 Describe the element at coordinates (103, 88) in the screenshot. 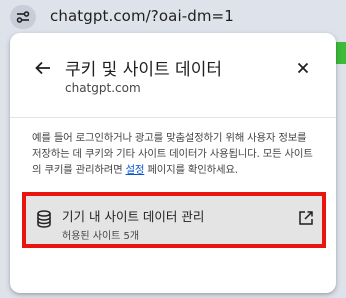

I see `popup-subtitle: chatgpt.com` at that location.